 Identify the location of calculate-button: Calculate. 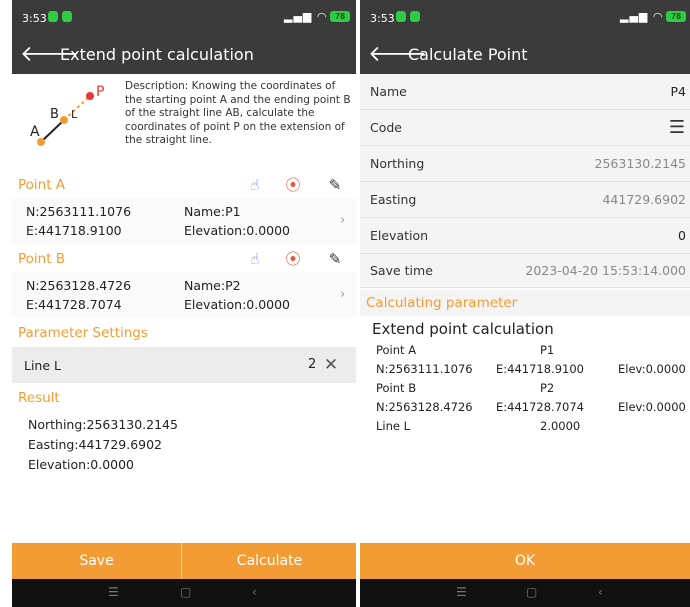
(269, 561).